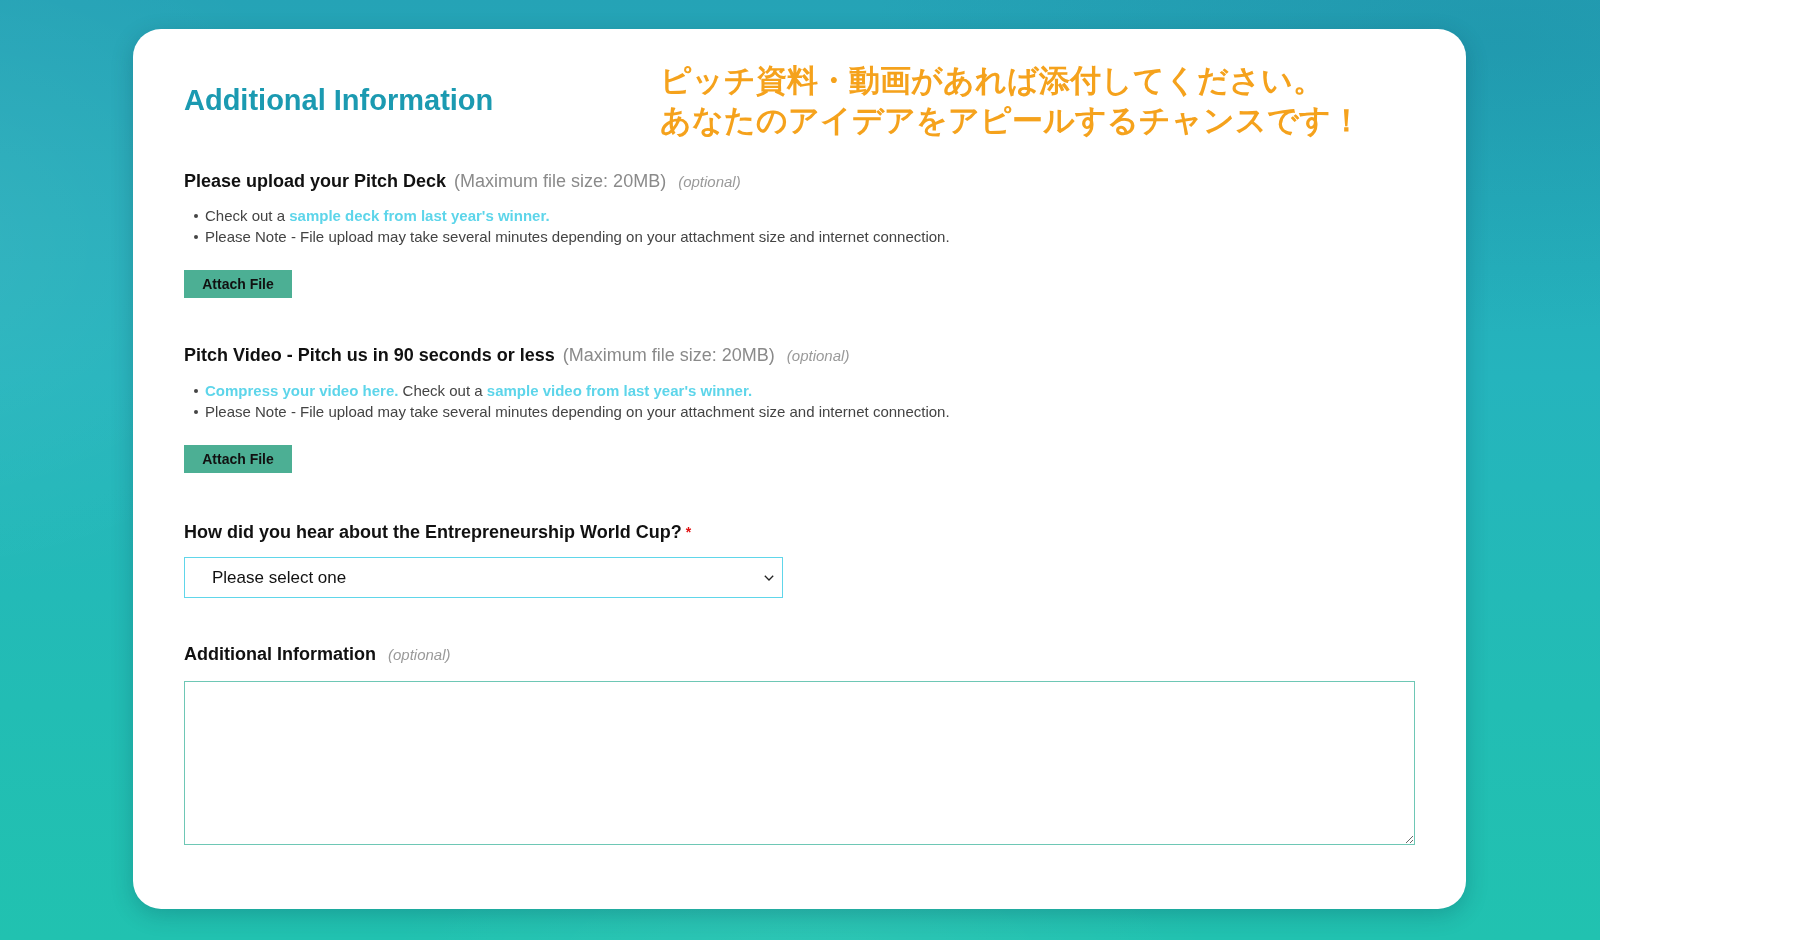  I want to click on note-text: Check out a sample deck from last year's winner., so click(377, 216).